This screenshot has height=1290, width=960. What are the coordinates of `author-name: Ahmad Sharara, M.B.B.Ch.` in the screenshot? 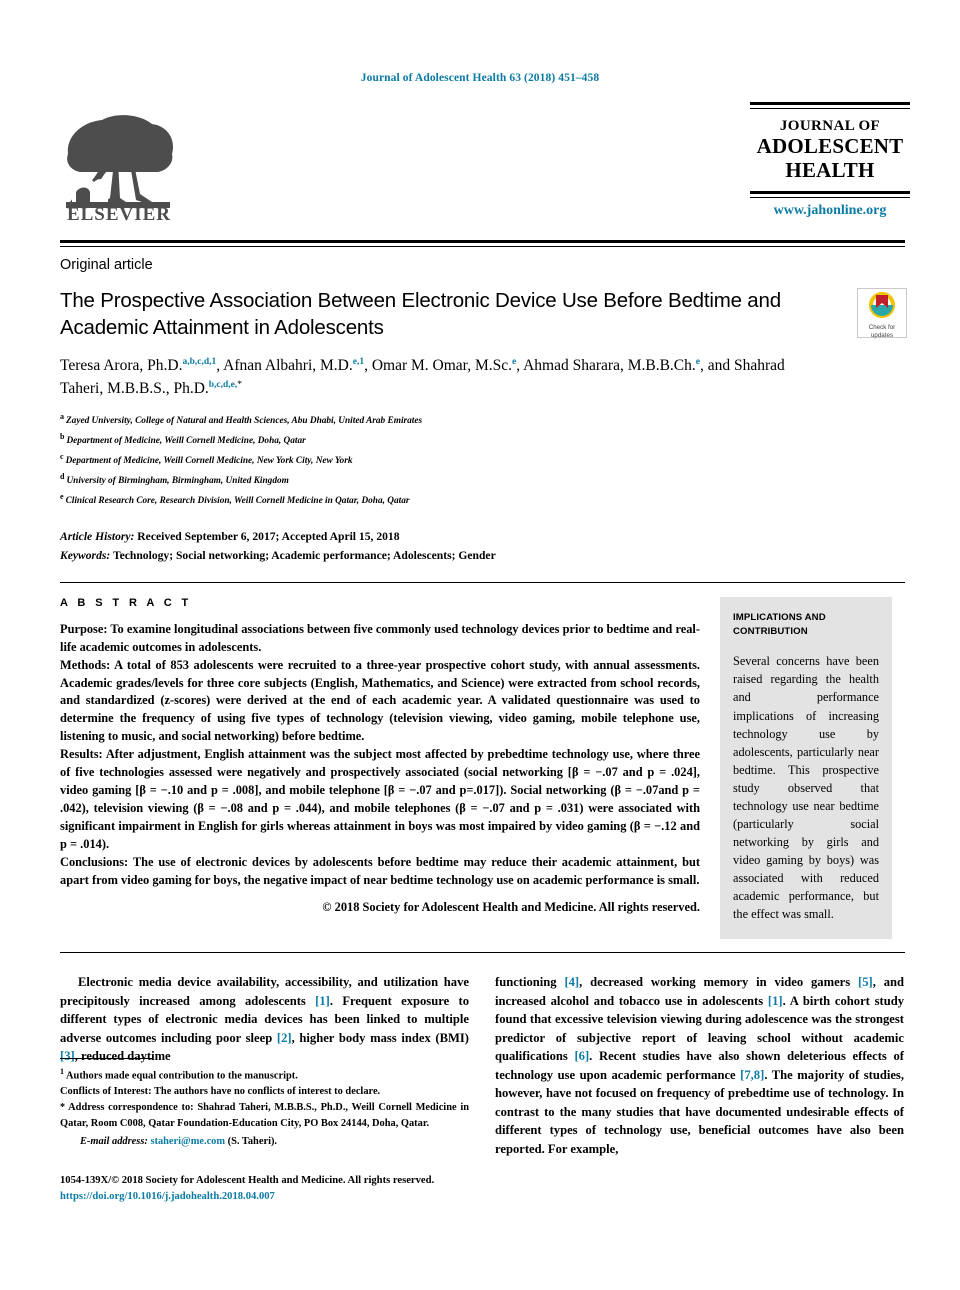 It's located at (609, 365).